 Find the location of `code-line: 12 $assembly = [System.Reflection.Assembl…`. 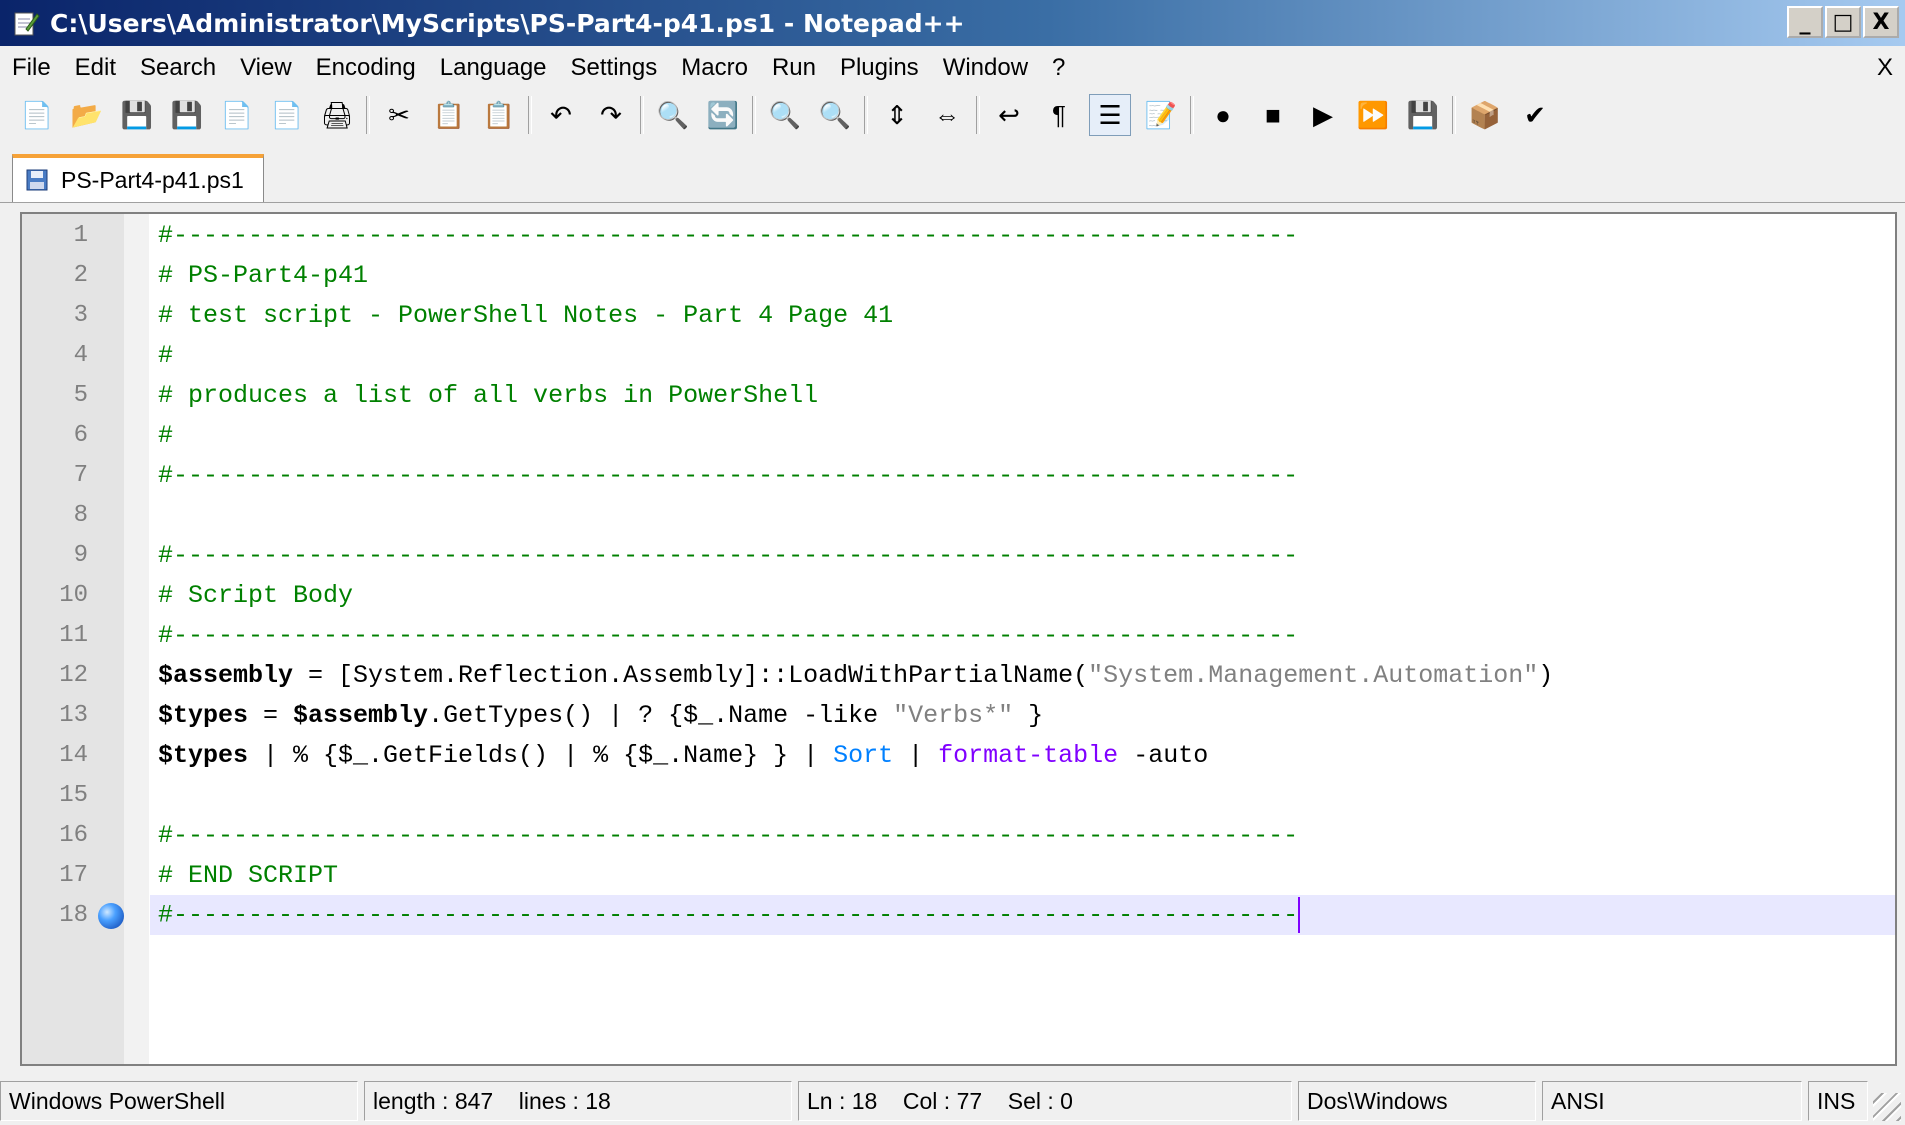

code-line: 12 $assembly = [System.Reflection.Assembl… is located at coordinates (958, 675).